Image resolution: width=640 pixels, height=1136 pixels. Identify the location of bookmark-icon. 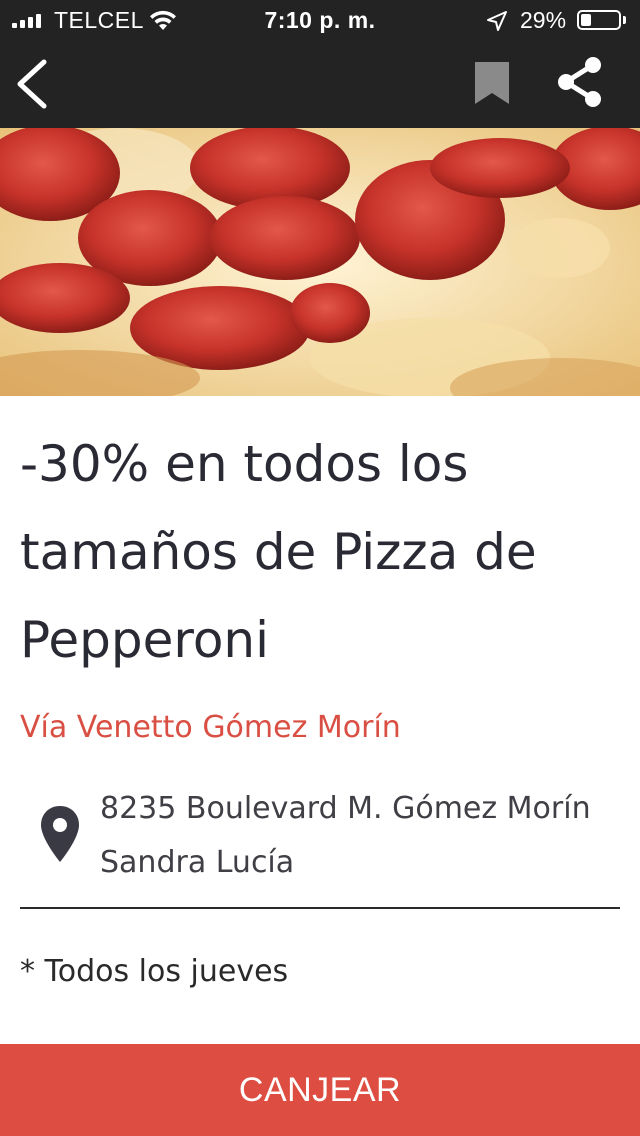
(492, 83).